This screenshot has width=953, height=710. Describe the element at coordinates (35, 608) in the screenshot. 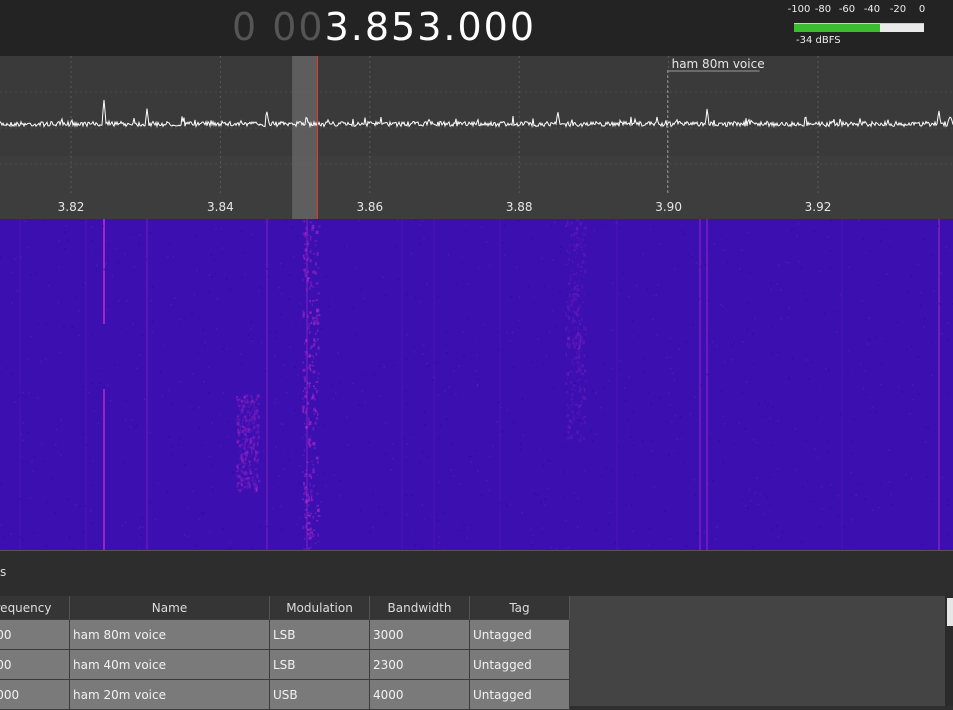

I see `column-header-frequency: requency` at that location.